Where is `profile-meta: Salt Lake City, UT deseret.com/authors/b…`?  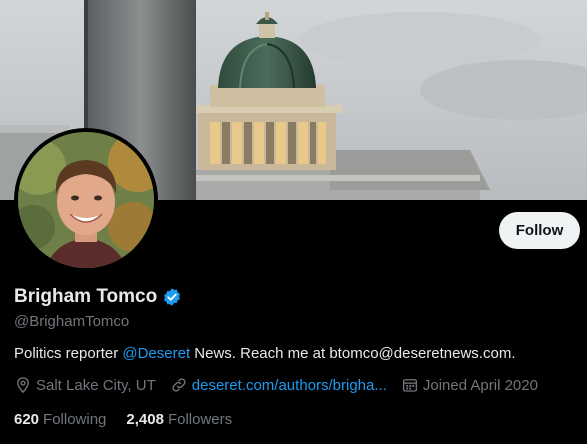
profile-meta: Salt Lake City, UT deseret.com/authors/b… is located at coordinates (283, 385).